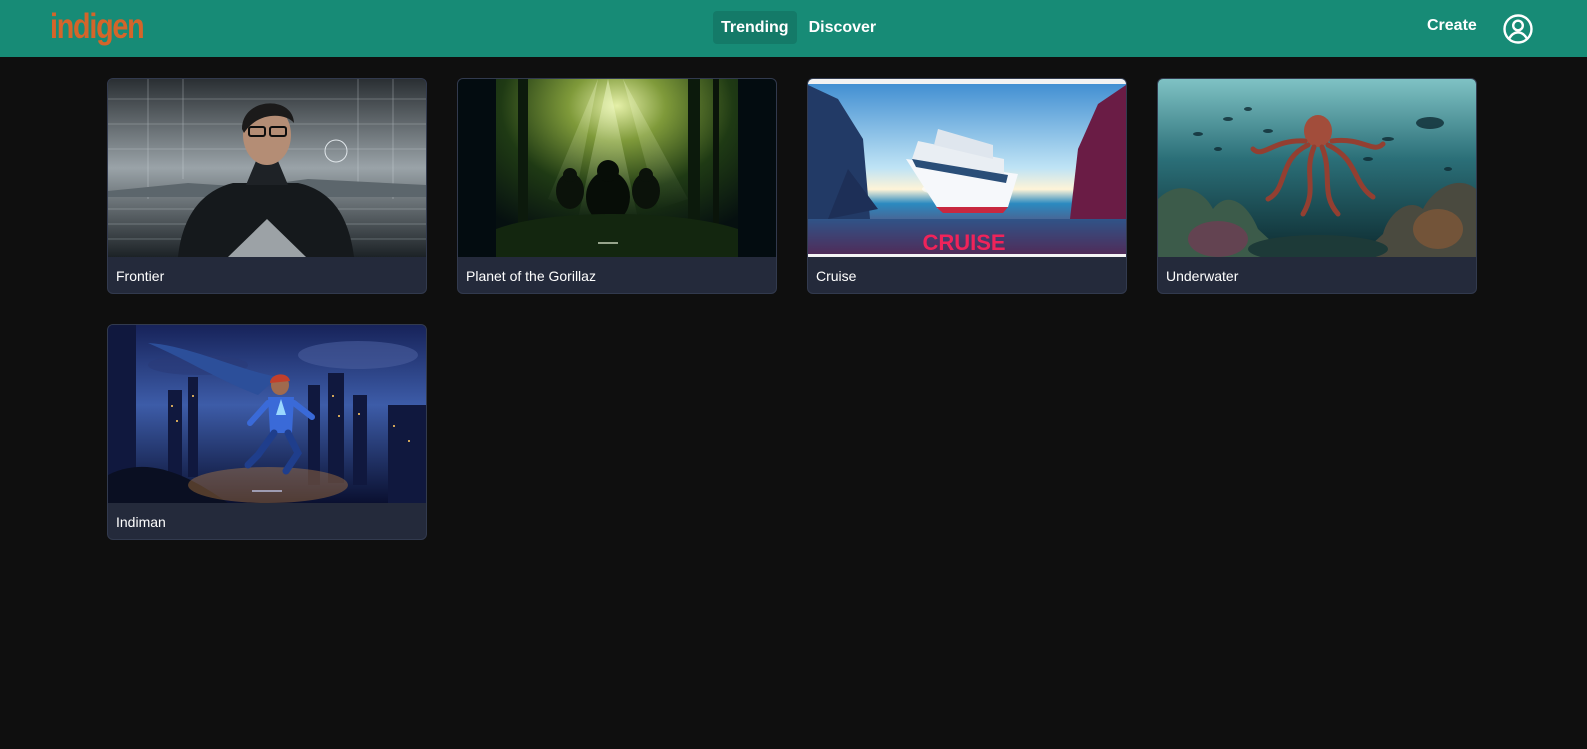 The width and height of the screenshot is (1587, 749). What do you see at coordinates (141, 521) in the screenshot?
I see `card-title: Indiman` at bounding box center [141, 521].